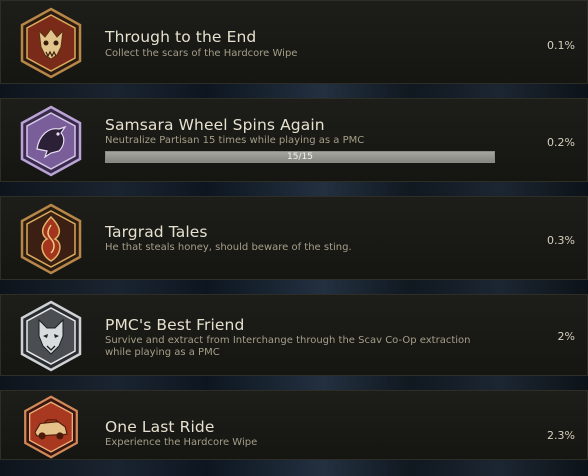 This screenshot has width=588, height=476. Describe the element at coordinates (215, 125) in the screenshot. I see `achievement-title: Samsara Wheel Spins Again` at that location.